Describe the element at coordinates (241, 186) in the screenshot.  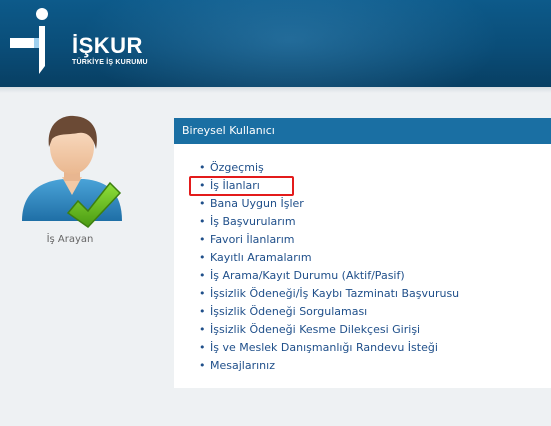
I see `job-listings-highlight-box` at that location.